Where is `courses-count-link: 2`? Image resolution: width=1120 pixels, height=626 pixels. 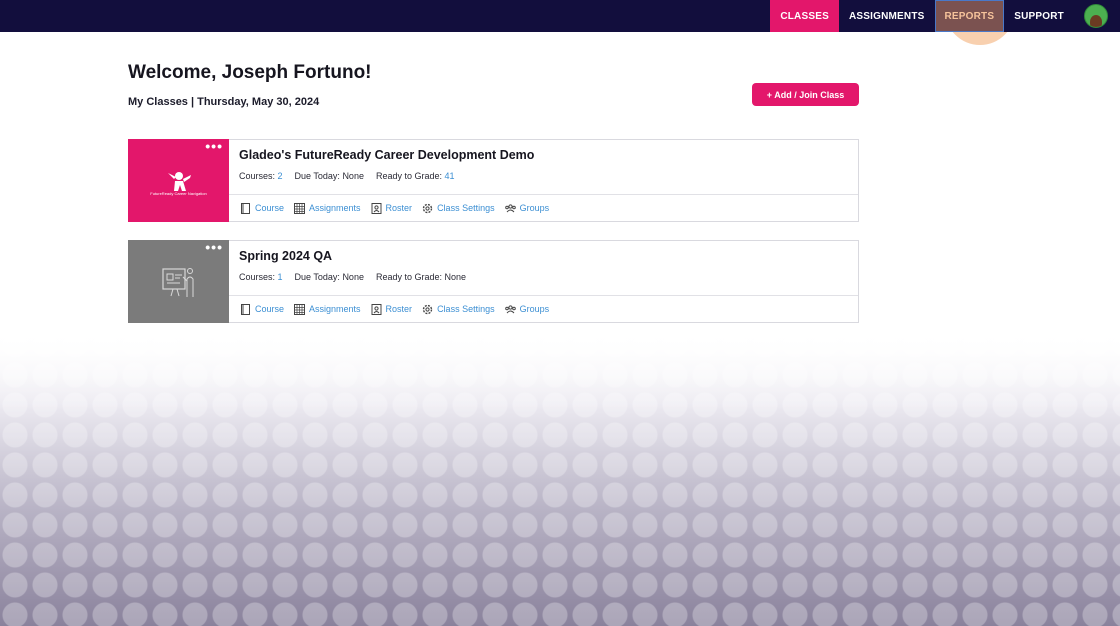 courses-count-link: 2 is located at coordinates (280, 176).